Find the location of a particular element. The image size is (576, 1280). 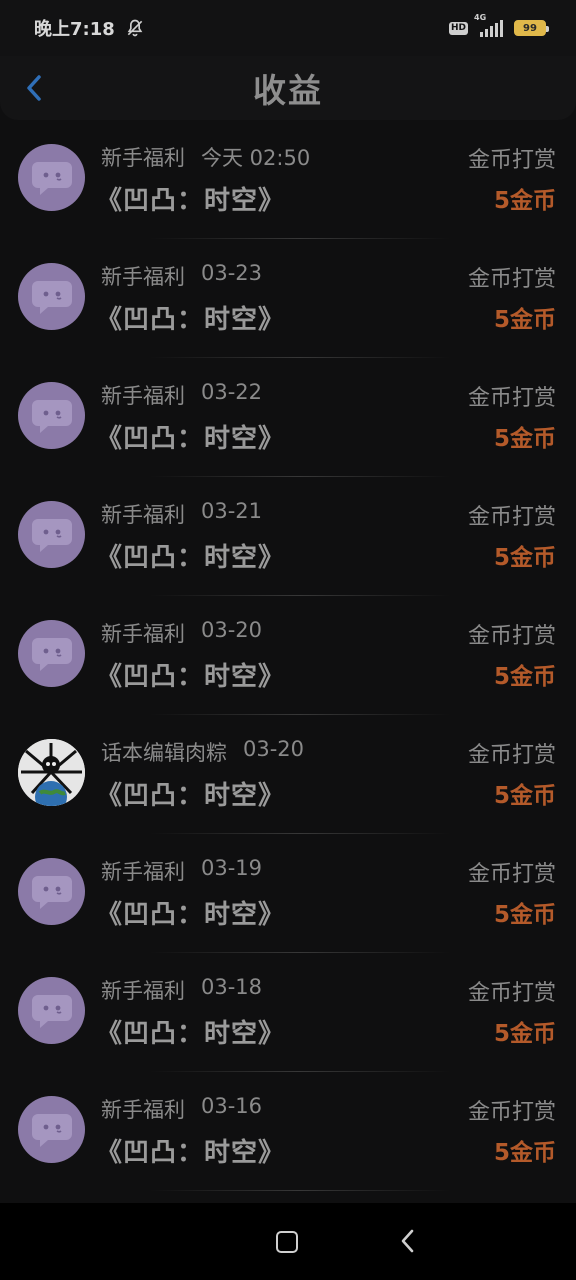

row-meta: 新手福利 03-21 is located at coordinates (181, 514).